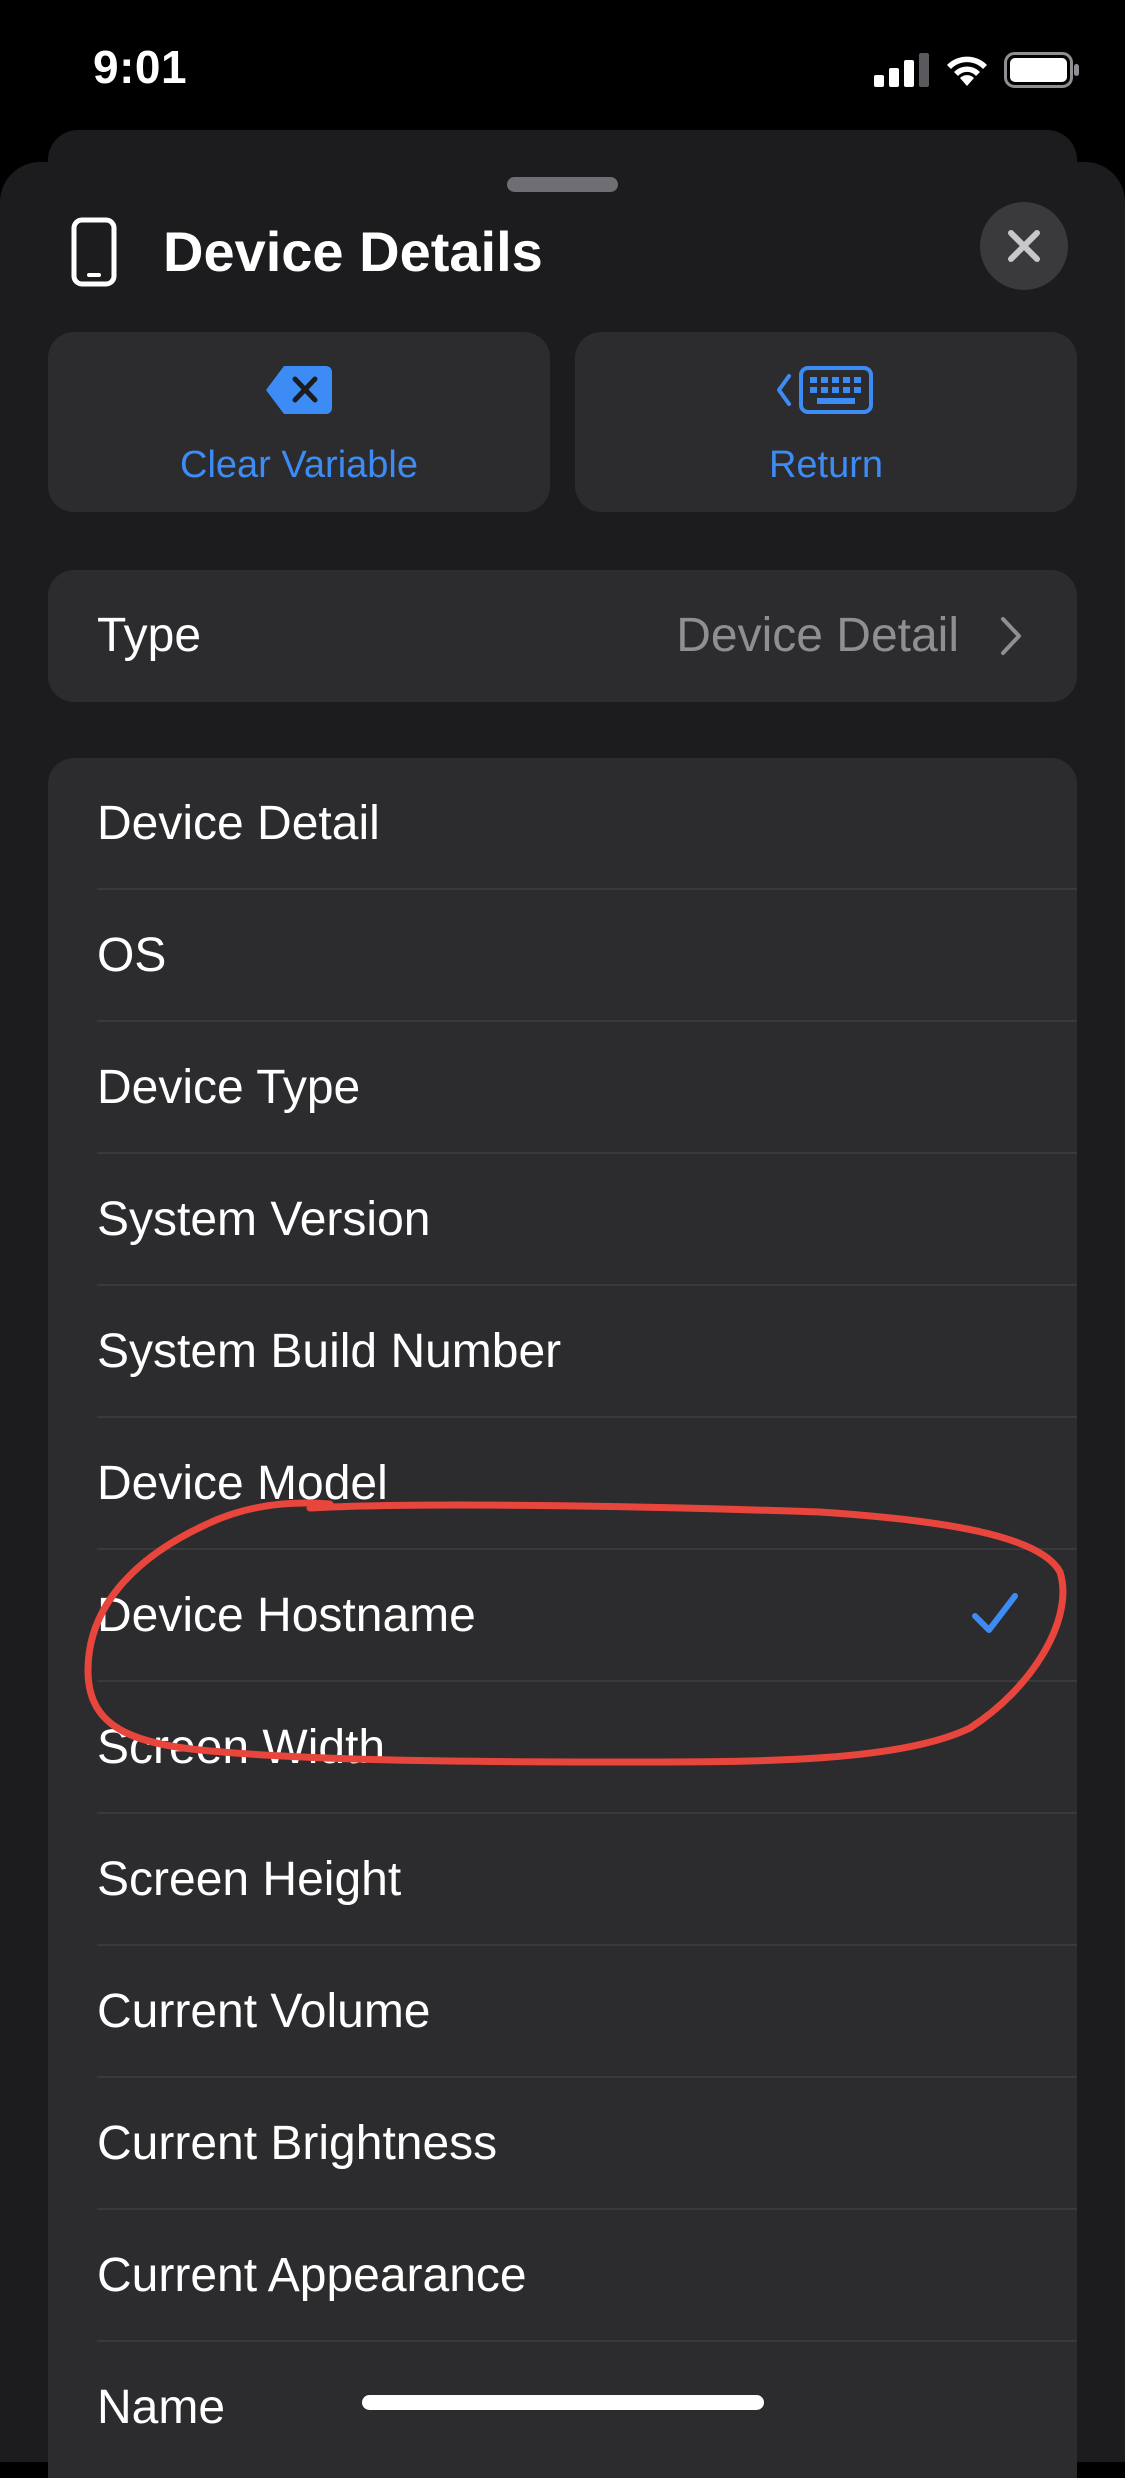 This screenshot has width=1125, height=2478. What do you see at coordinates (562, 2012) in the screenshot?
I see `option-row: Current Volume` at bounding box center [562, 2012].